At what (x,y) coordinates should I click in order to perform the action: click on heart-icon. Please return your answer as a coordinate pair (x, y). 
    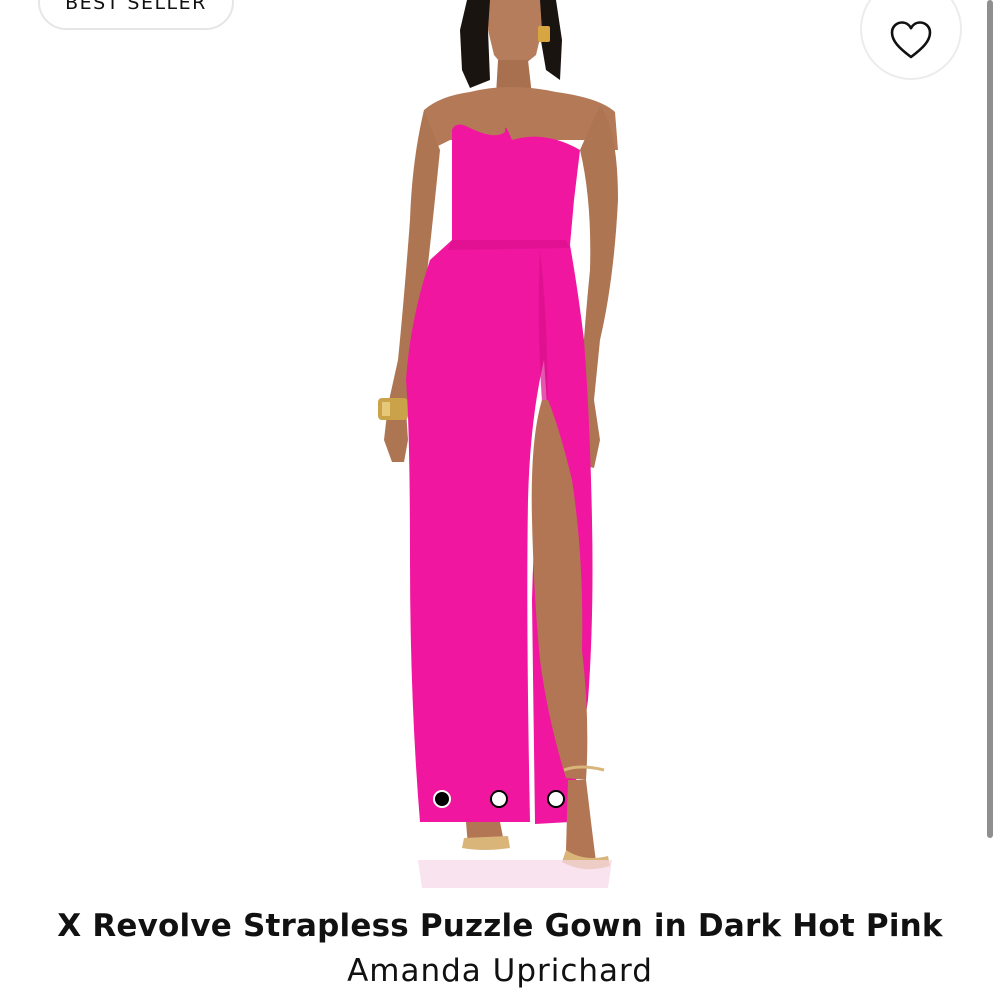
    Looking at the image, I should click on (911, 40).